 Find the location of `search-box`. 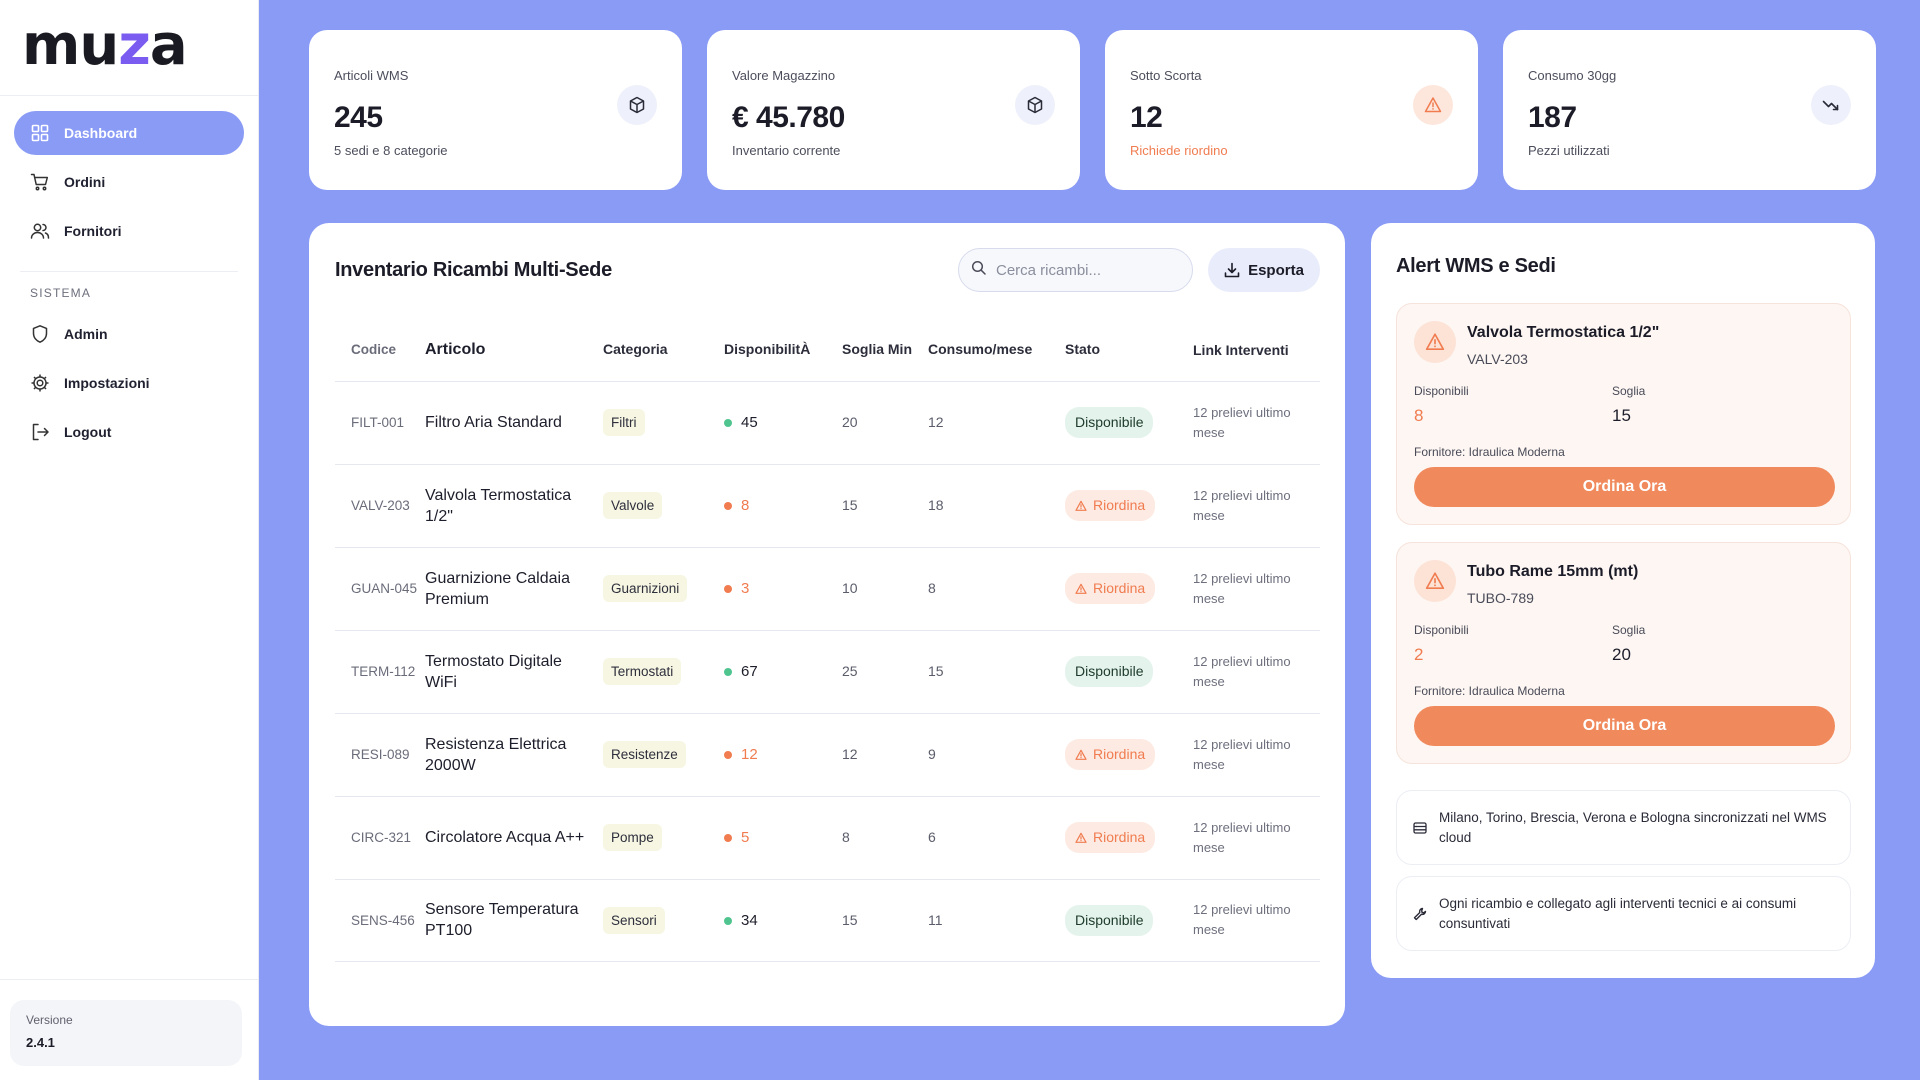

search-box is located at coordinates (1075, 270).